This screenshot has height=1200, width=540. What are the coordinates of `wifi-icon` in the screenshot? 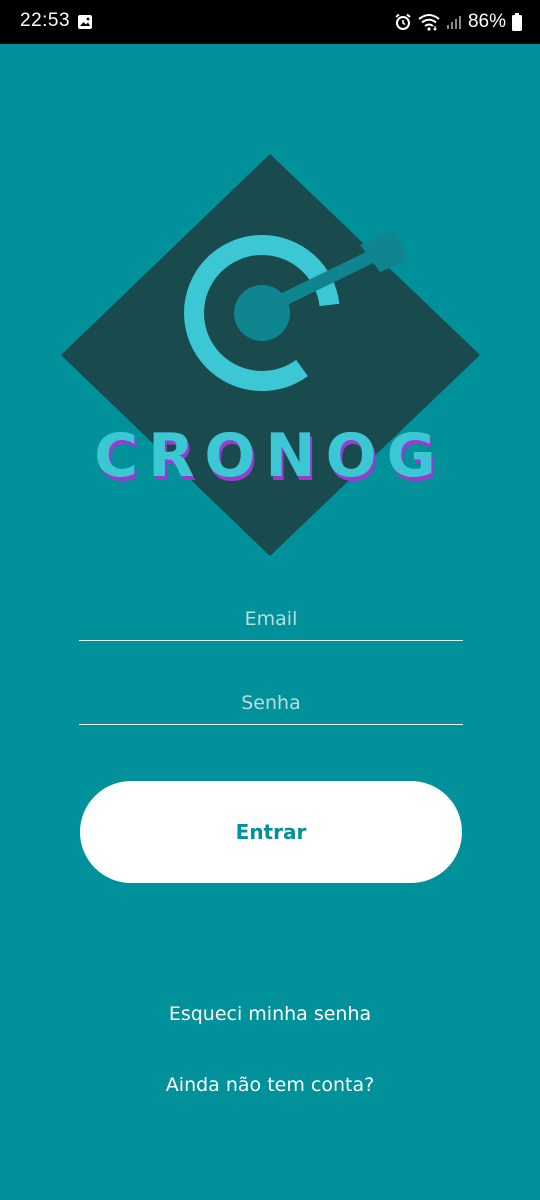 It's located at (429, 22).